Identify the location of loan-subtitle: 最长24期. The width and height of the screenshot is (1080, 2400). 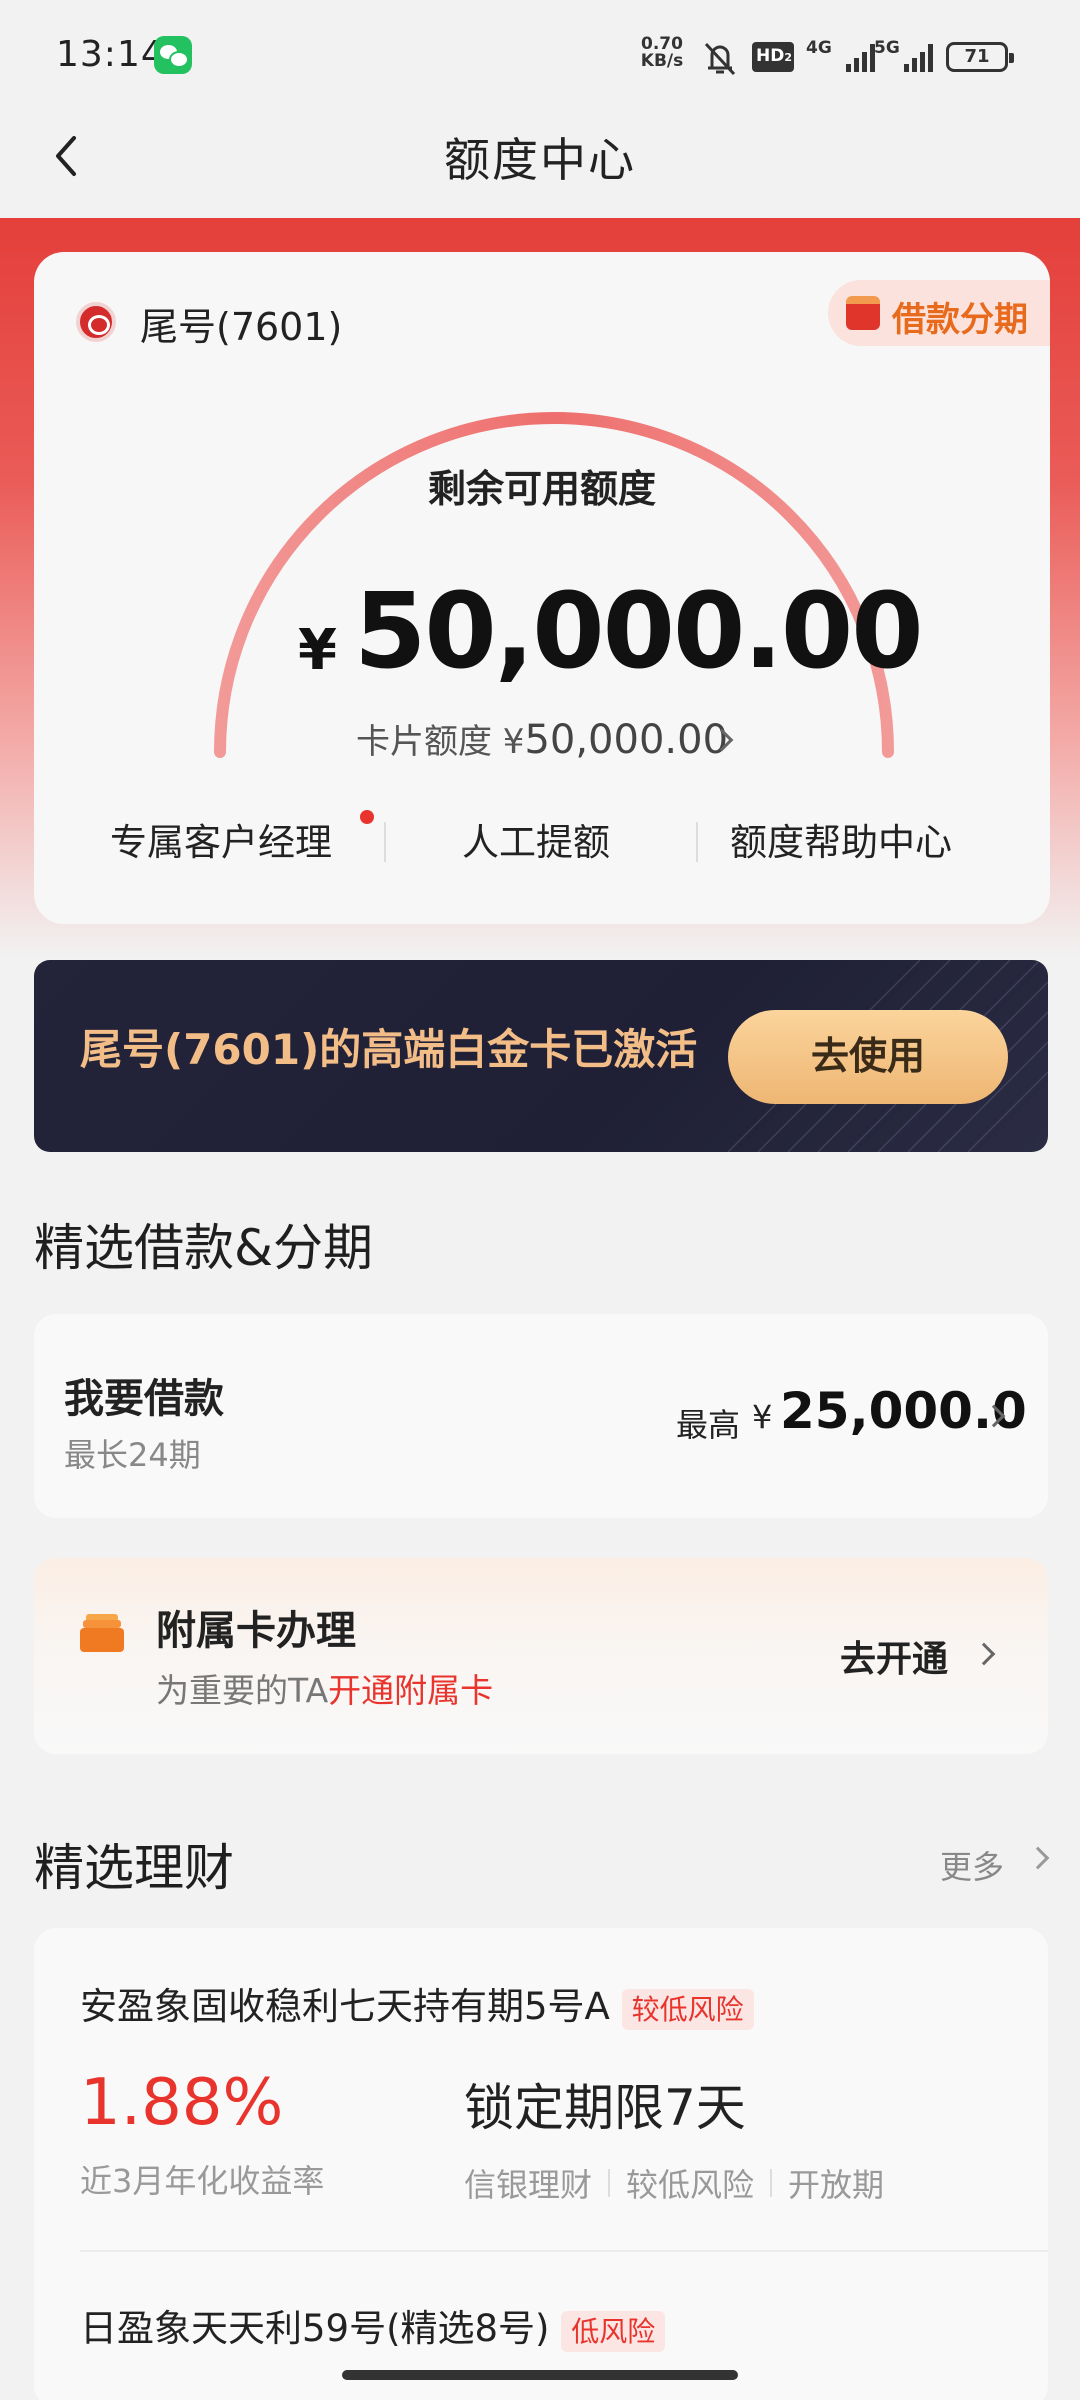
(132, 1455).